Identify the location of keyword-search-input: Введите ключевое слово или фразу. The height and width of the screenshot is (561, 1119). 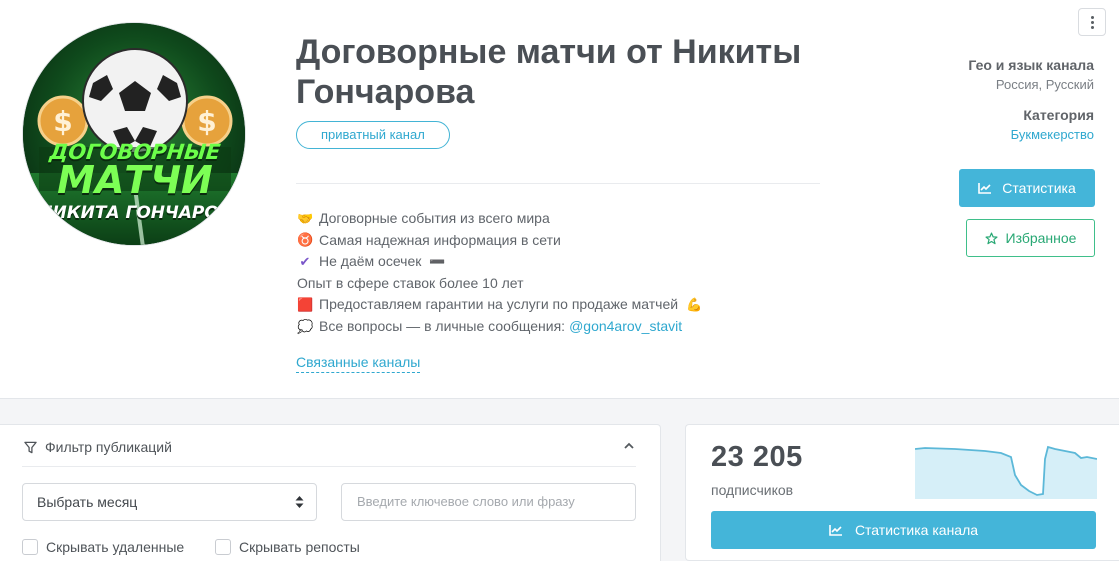
(488, 502).